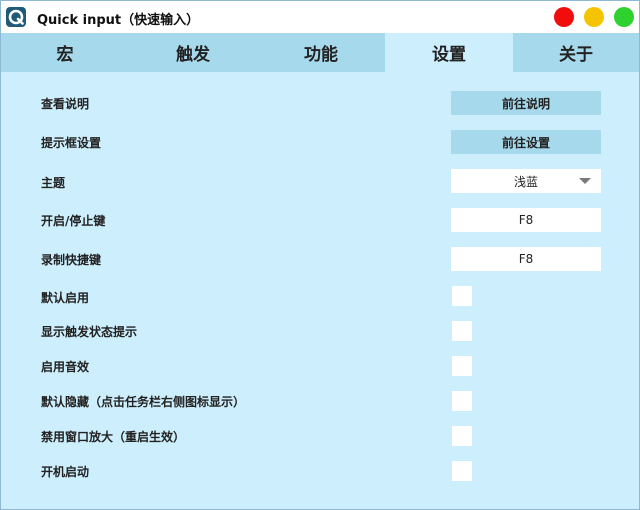  Describe the element at coordinates (564, 17) in the screenshot. I see `close-button` at that location.